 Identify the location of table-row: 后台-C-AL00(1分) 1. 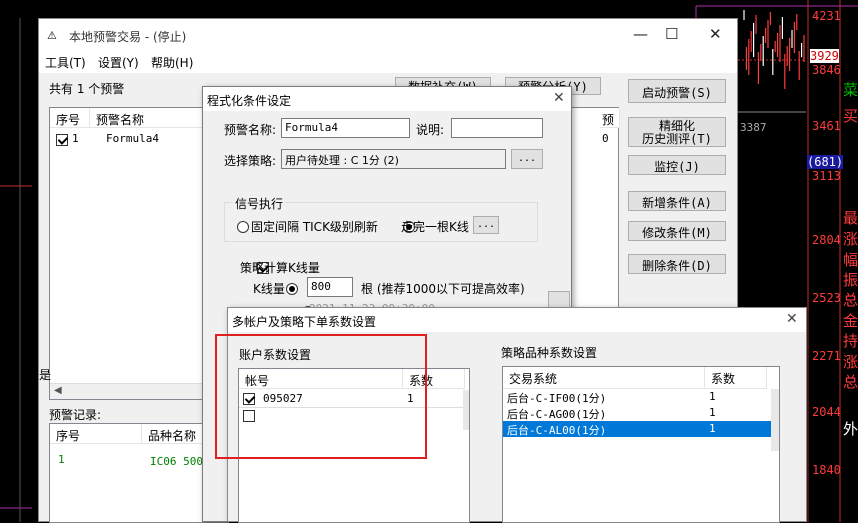
(637, 429).